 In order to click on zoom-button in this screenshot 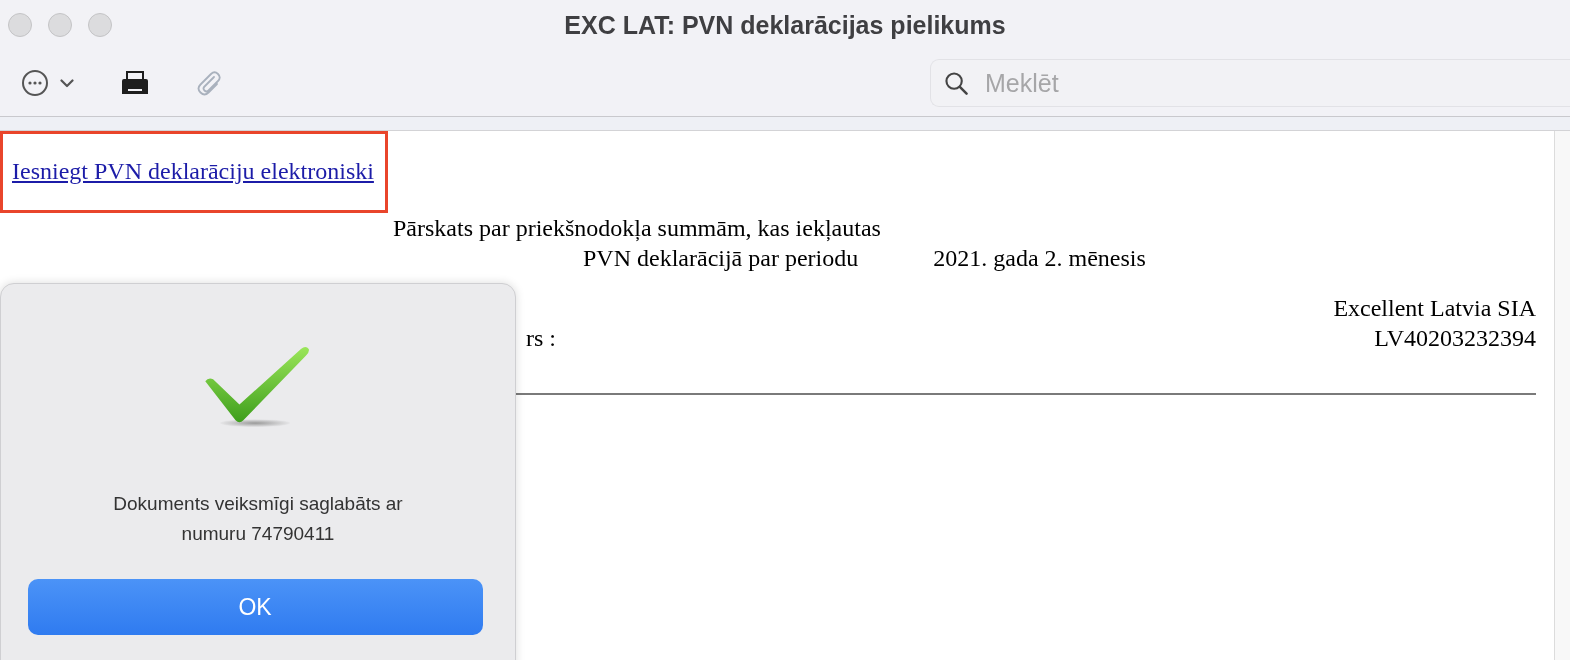, I will do `click(100, 25)`.